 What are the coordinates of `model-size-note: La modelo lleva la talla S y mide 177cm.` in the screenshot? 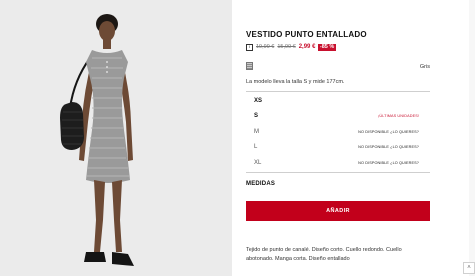 It's located at (295, 82).